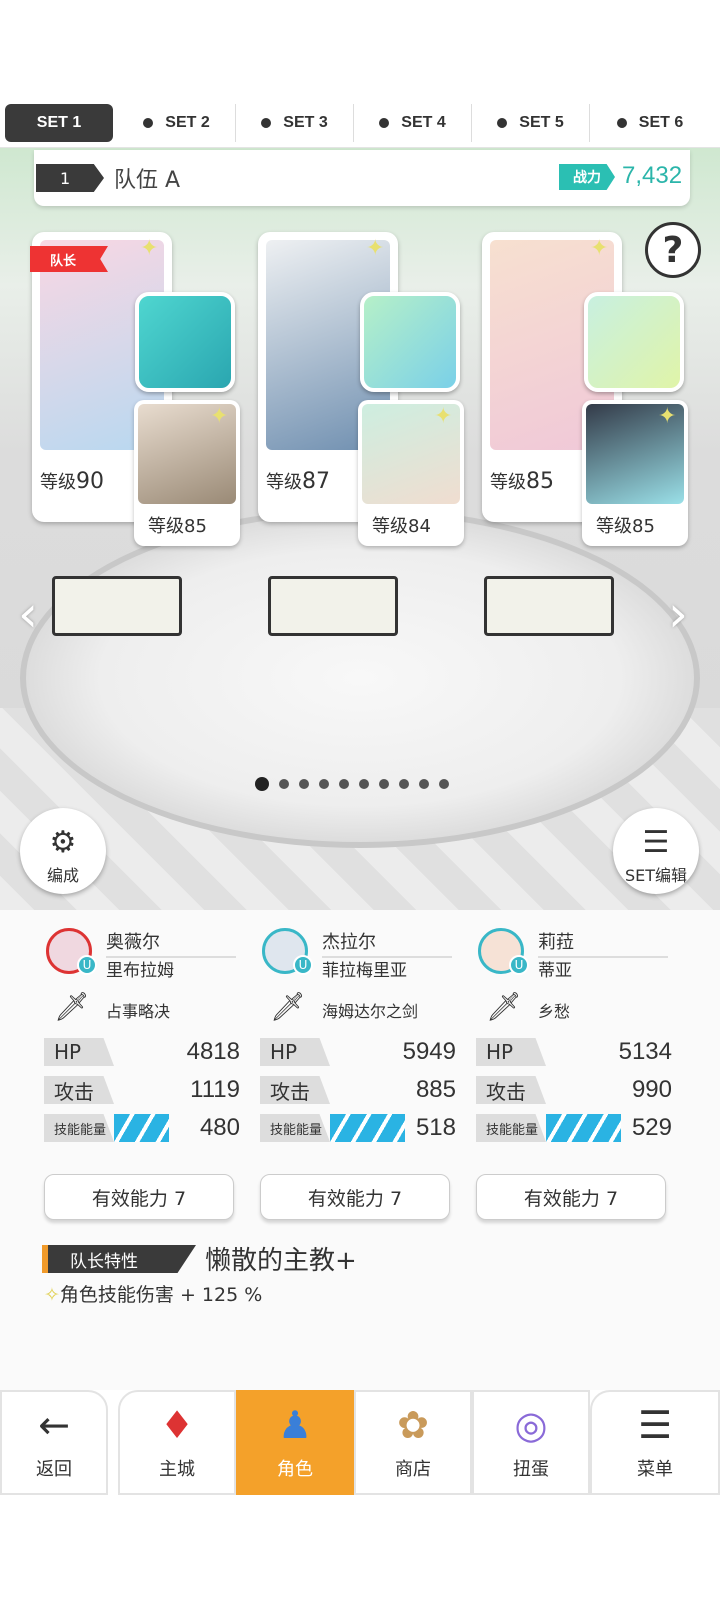 This screenshot has height=1600, width=720. I want to click on formation-button: ⚙ 编成, so click(63, 851).